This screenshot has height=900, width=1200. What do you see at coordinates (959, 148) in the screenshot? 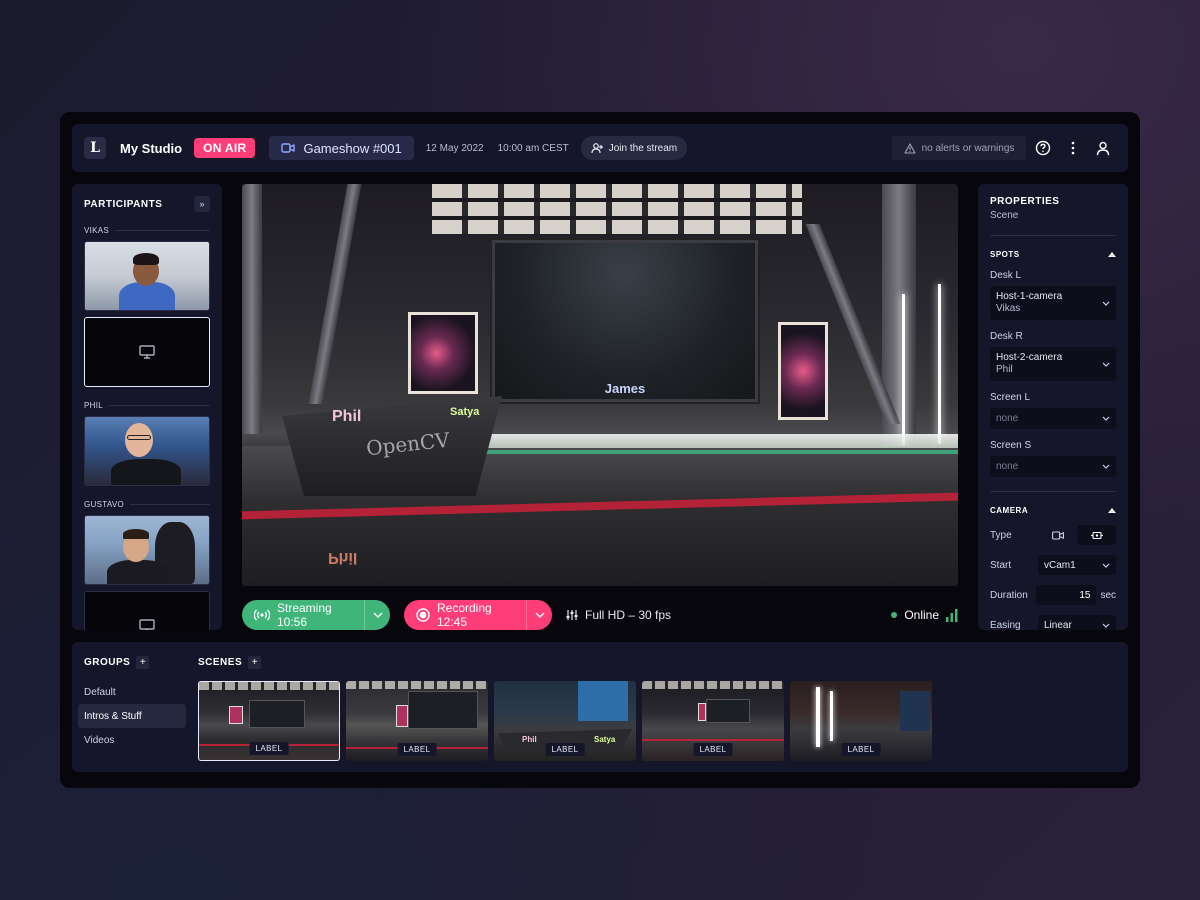
I see `alerts-indicator: no alerts or warnings` at bounding box center [959, 148].